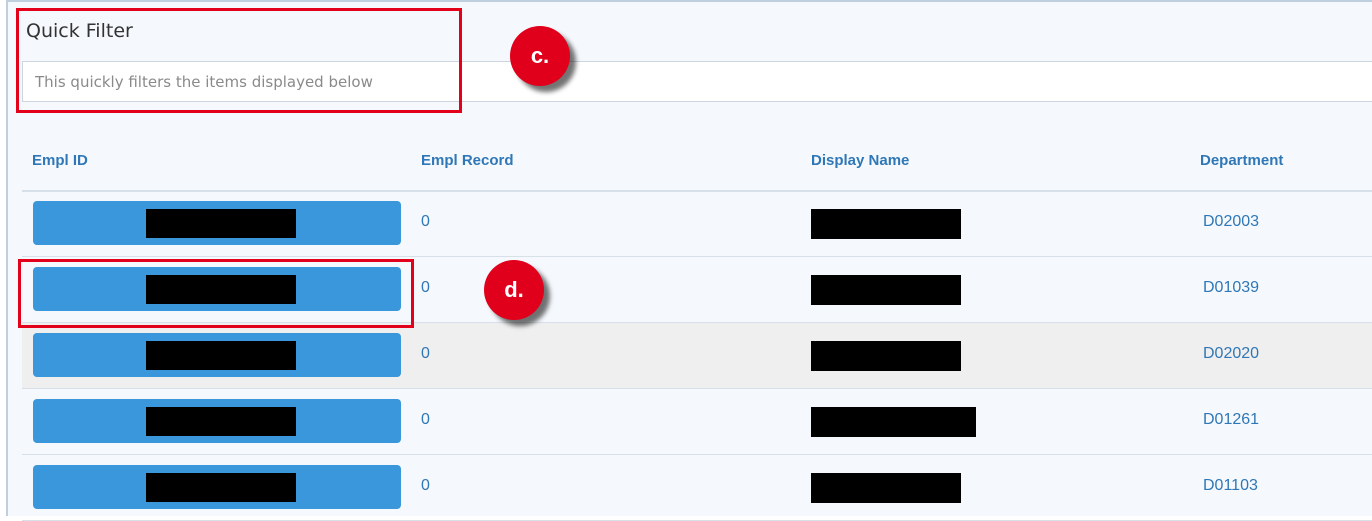 The height and width of the screenshot is (521, 1372). I want to click on table-row: 0 D02020, so click(697, 356).